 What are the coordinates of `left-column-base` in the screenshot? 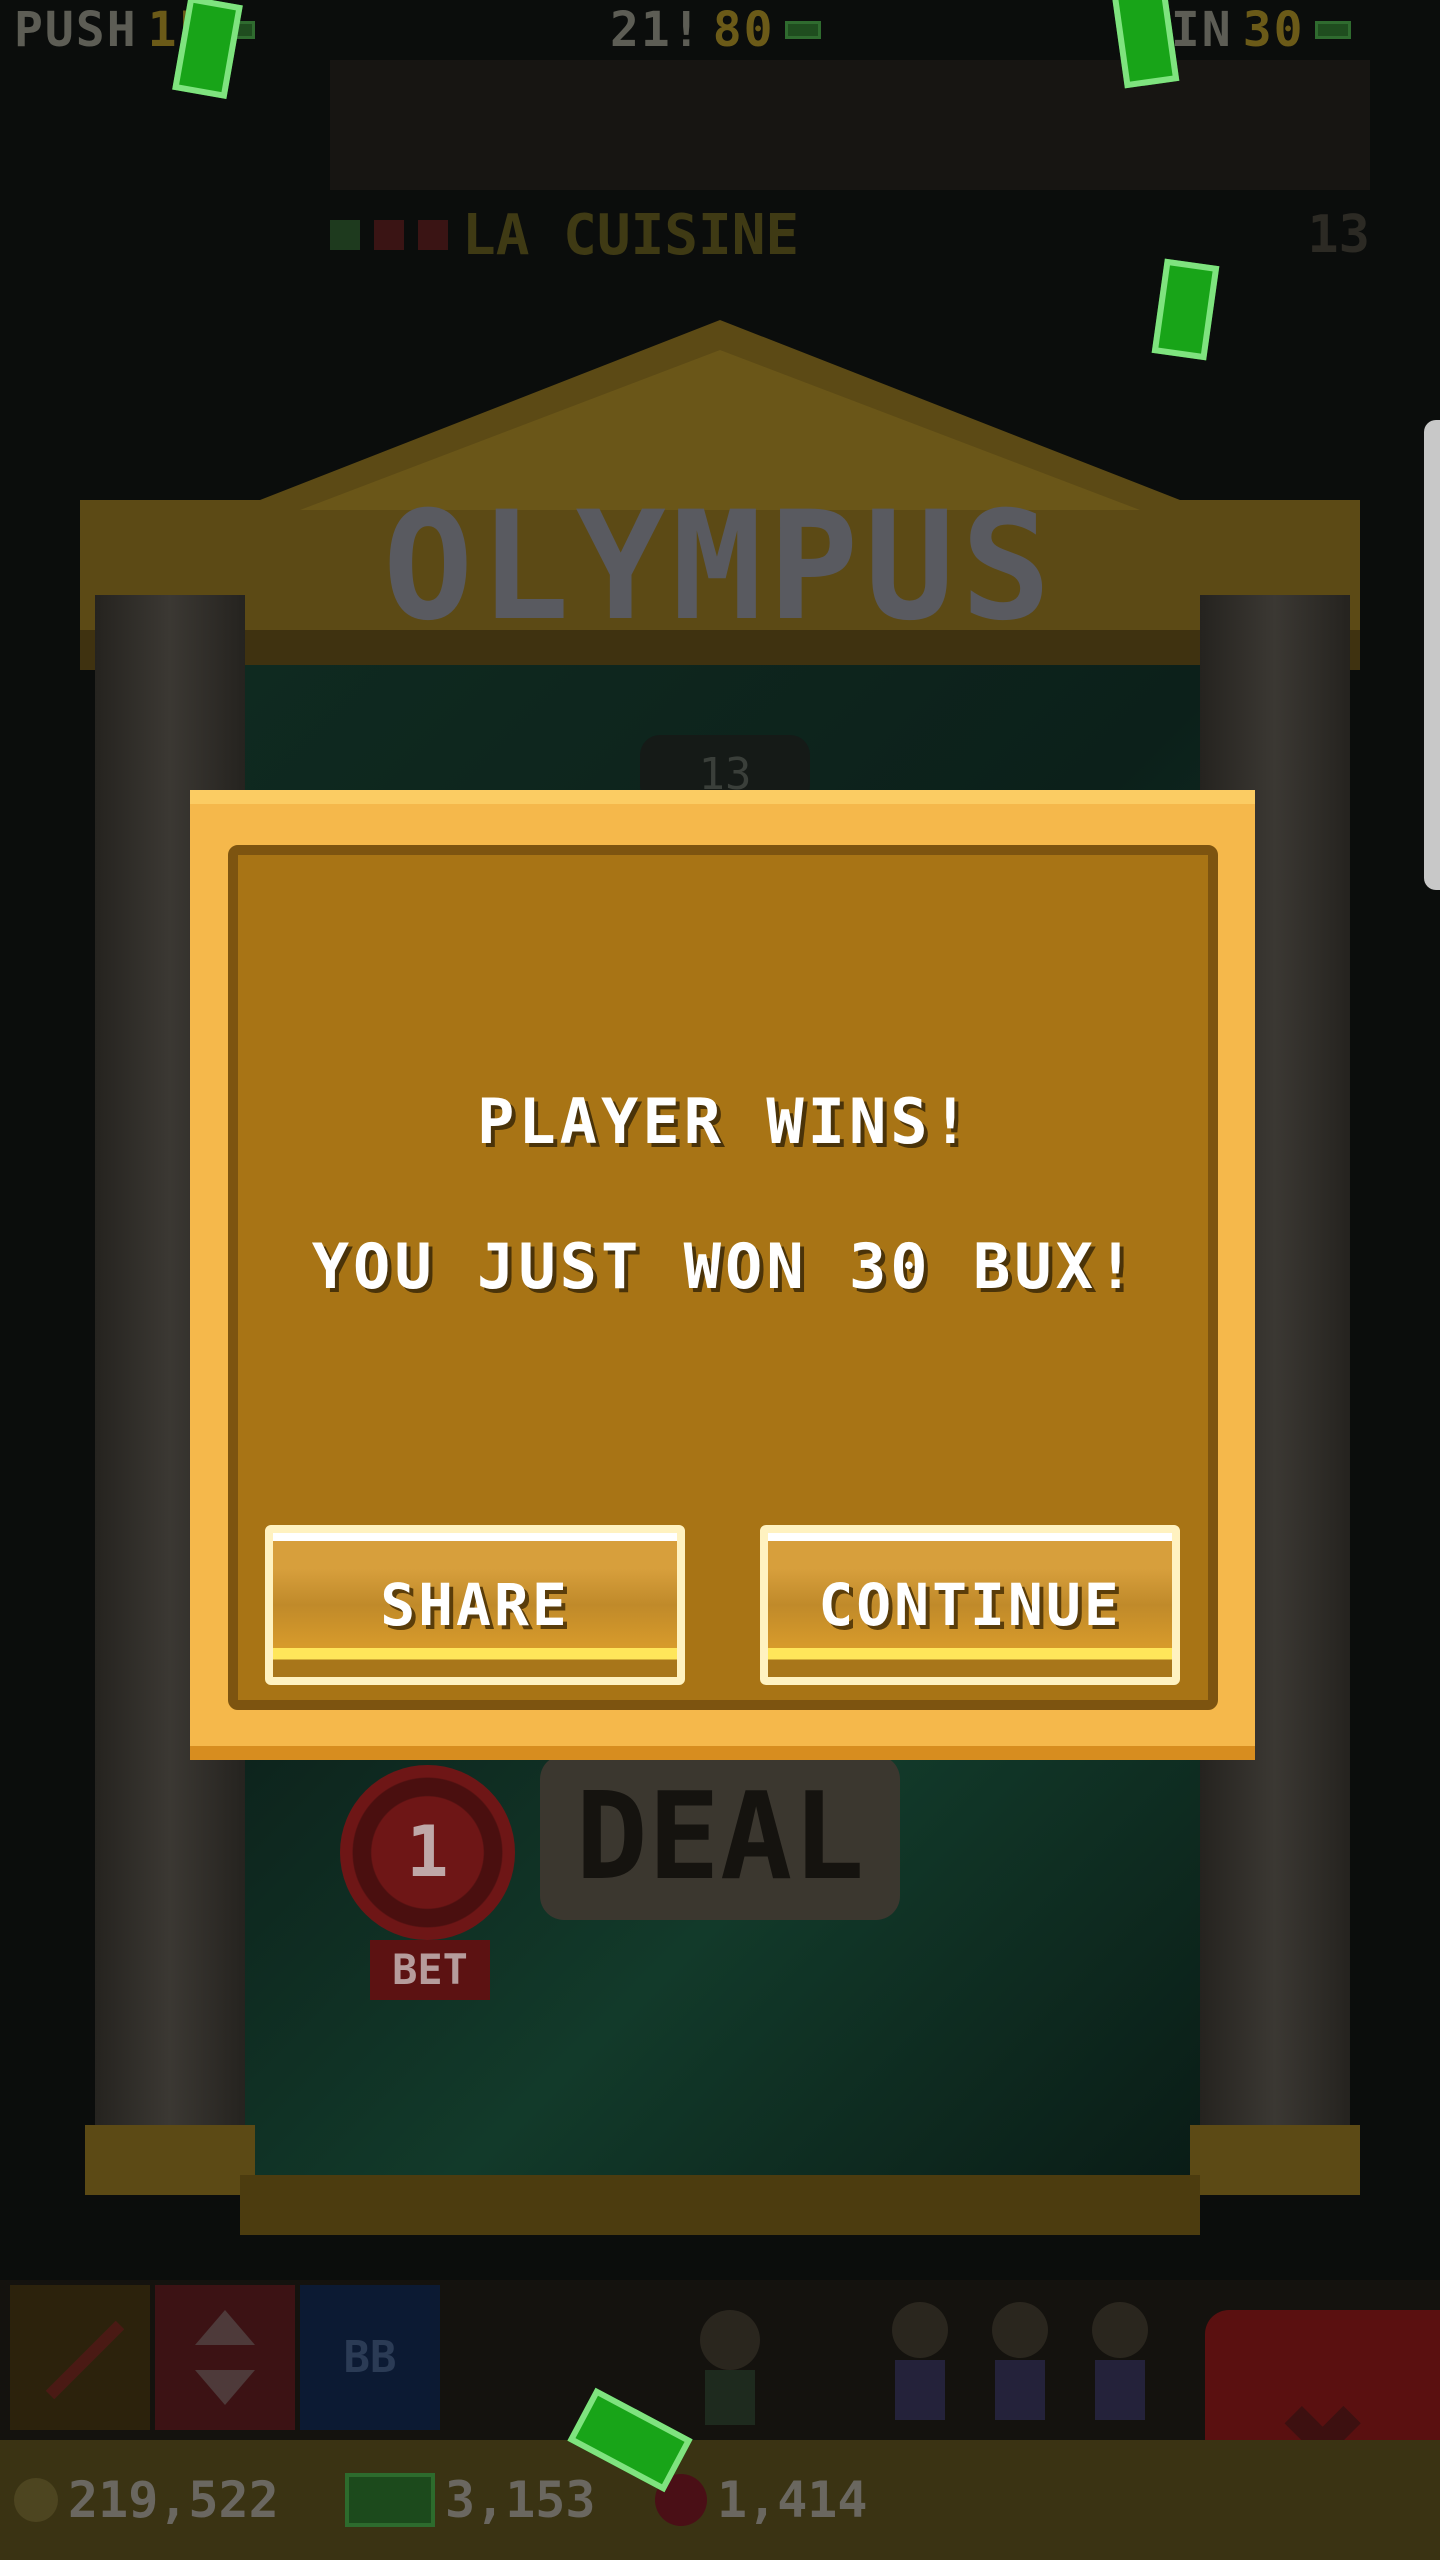 It's located at (170, 2160).